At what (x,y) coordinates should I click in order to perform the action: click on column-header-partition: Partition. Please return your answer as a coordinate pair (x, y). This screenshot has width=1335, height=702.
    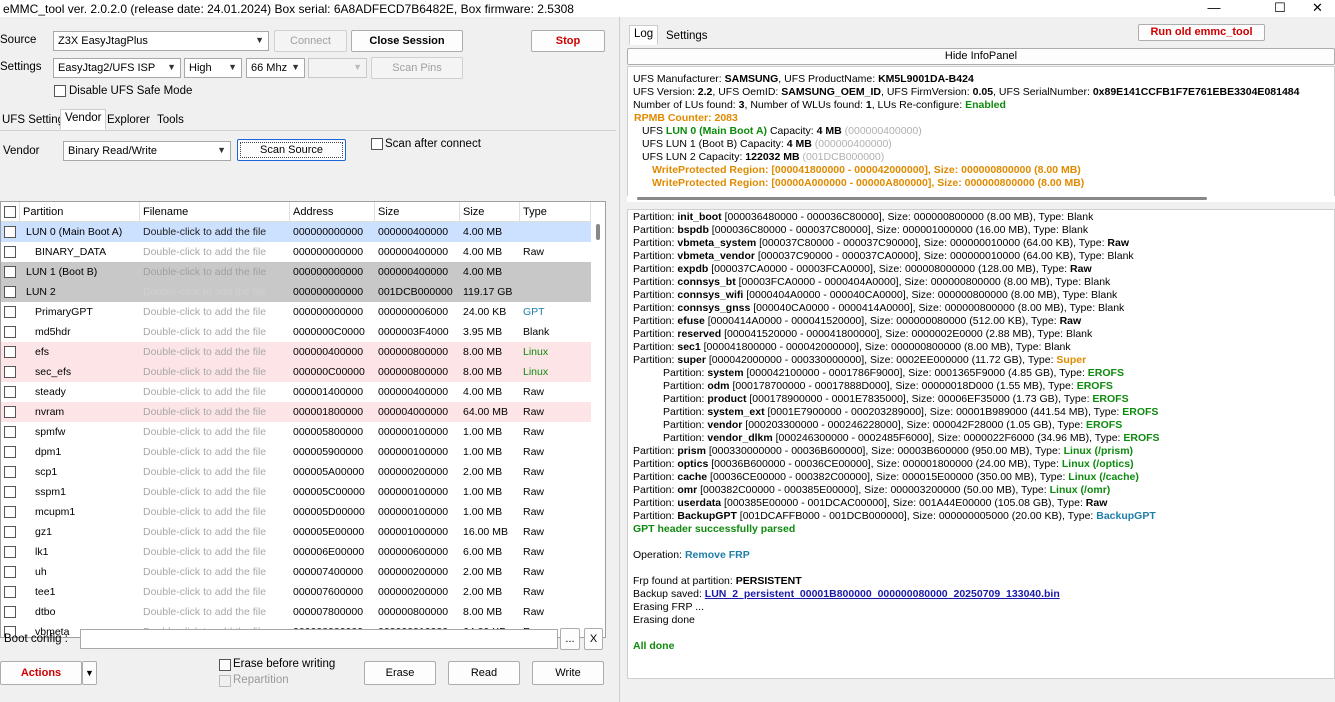
    Looking at the image, I should click on (80, 212).